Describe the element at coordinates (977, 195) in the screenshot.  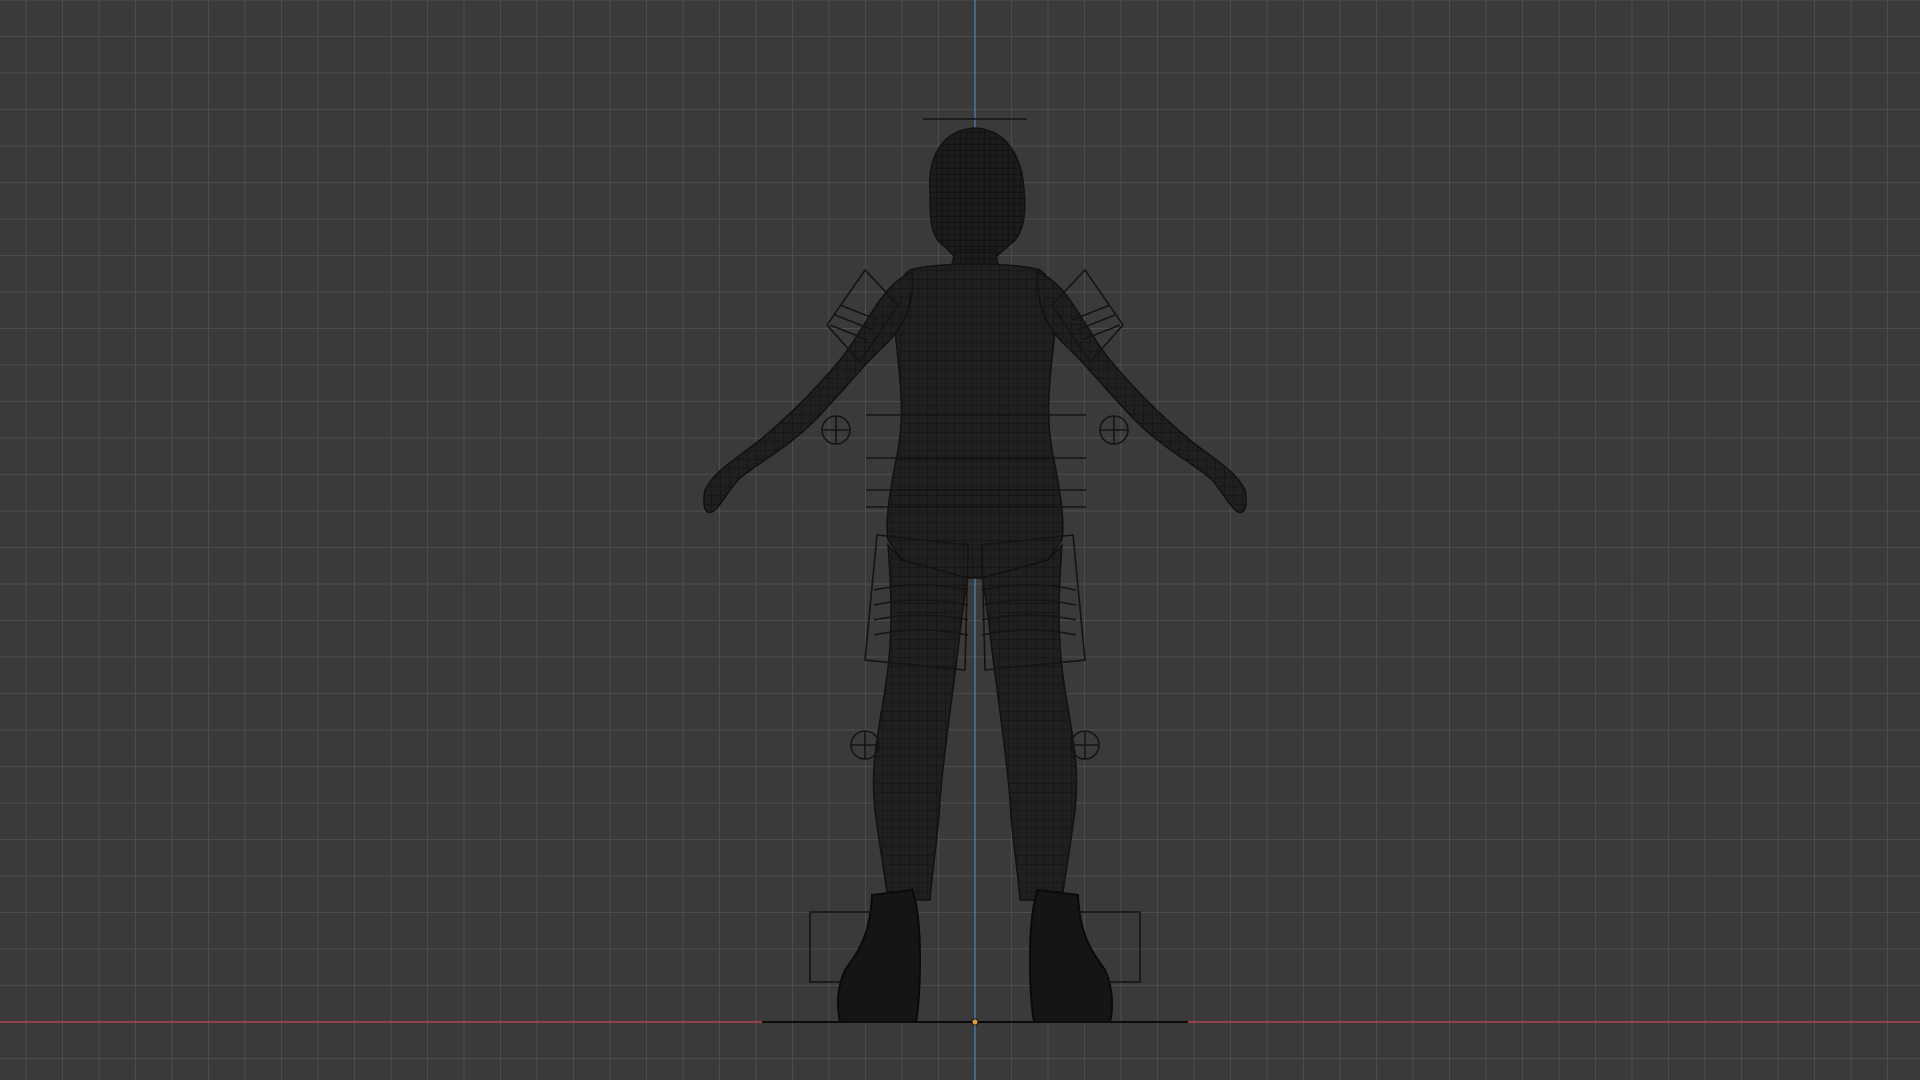
I see `head-mesh` at that location.